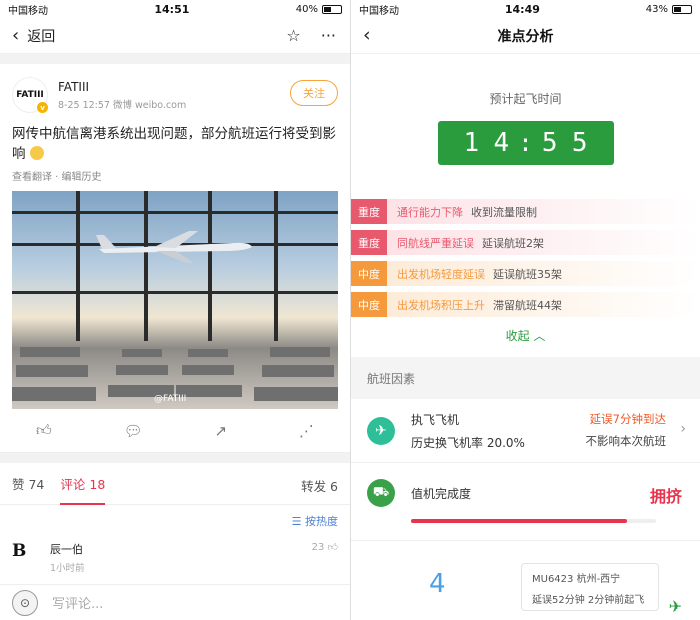 This screenshot has width=700, height=620. Describe the element at coordinates (468, 431) in the screenshot. I see `aircraft-text: 执飞飞机 历史换飞机率 20.0%` at that location.